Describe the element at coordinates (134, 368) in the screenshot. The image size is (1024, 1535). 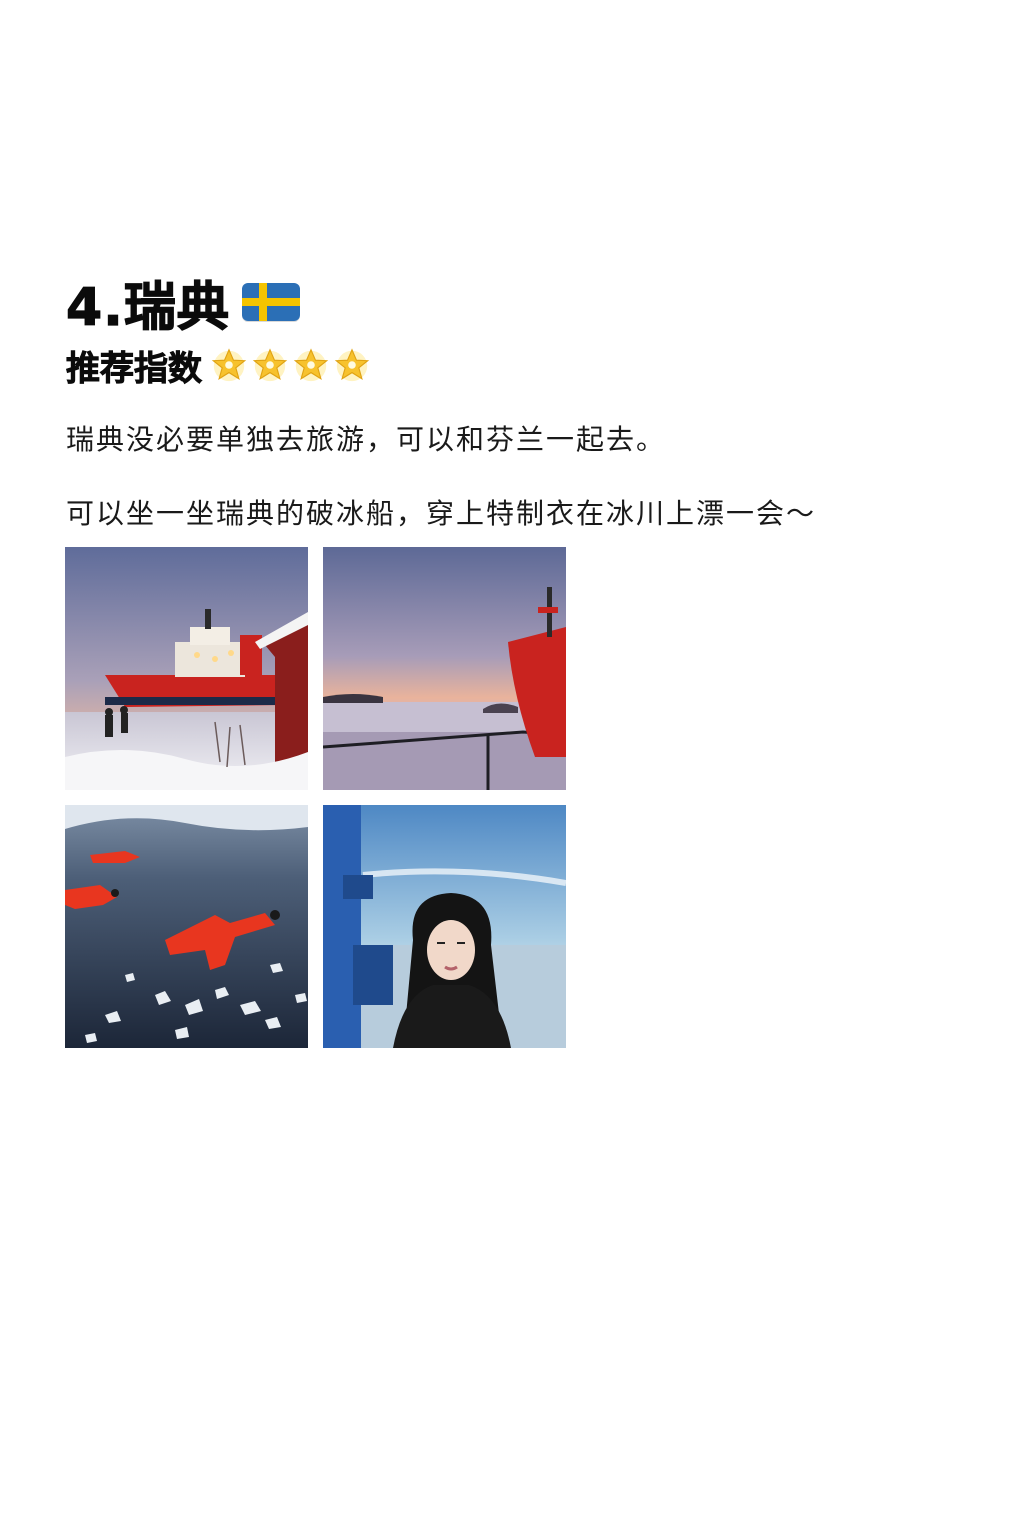
I see `rating-label: 推荐指数` at that location.